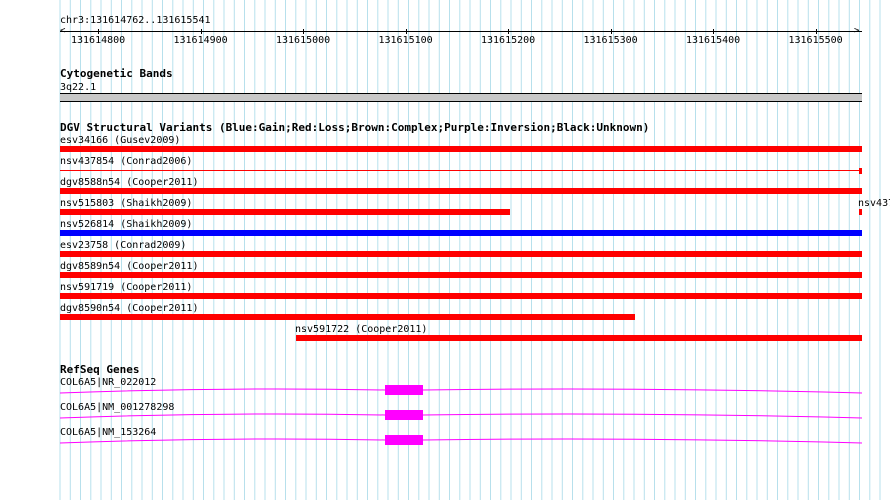 The image size is (890, 500). I want to click on gene-label: COL6A5|NM_153264, so click(108, 432).